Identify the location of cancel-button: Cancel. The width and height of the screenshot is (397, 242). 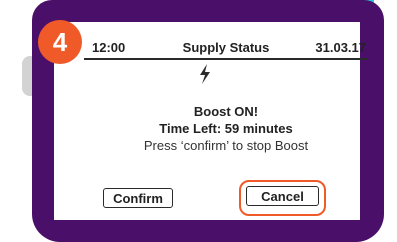
(282, 196).